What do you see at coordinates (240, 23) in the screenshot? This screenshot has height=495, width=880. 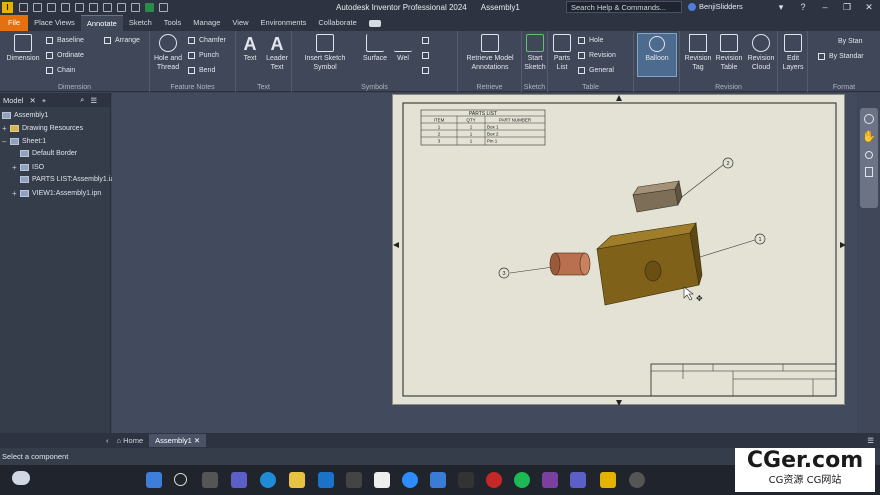 I see `tab-view: View` at bounding box center [240, 23].